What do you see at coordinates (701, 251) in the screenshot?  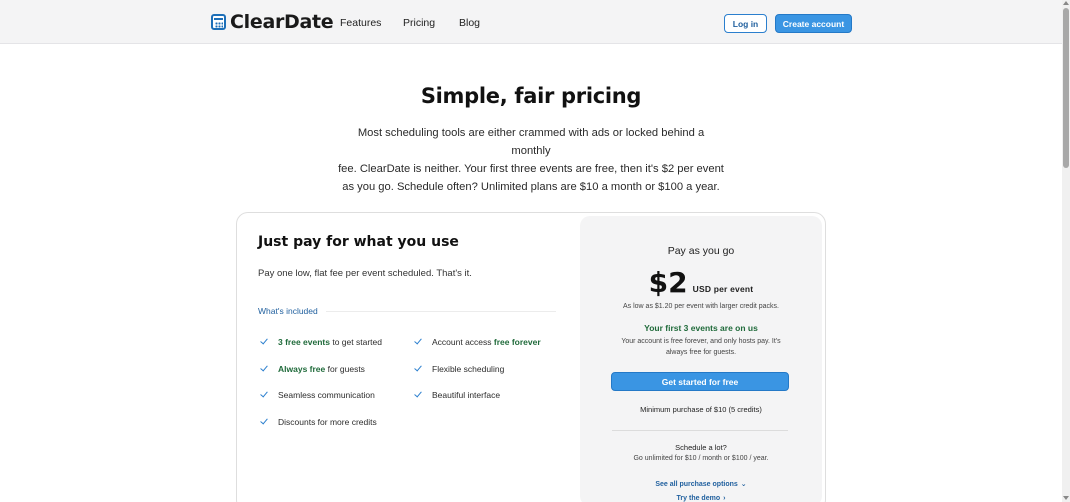 I see `panel-title: Pay as you go` at bounding box center [701, 251].